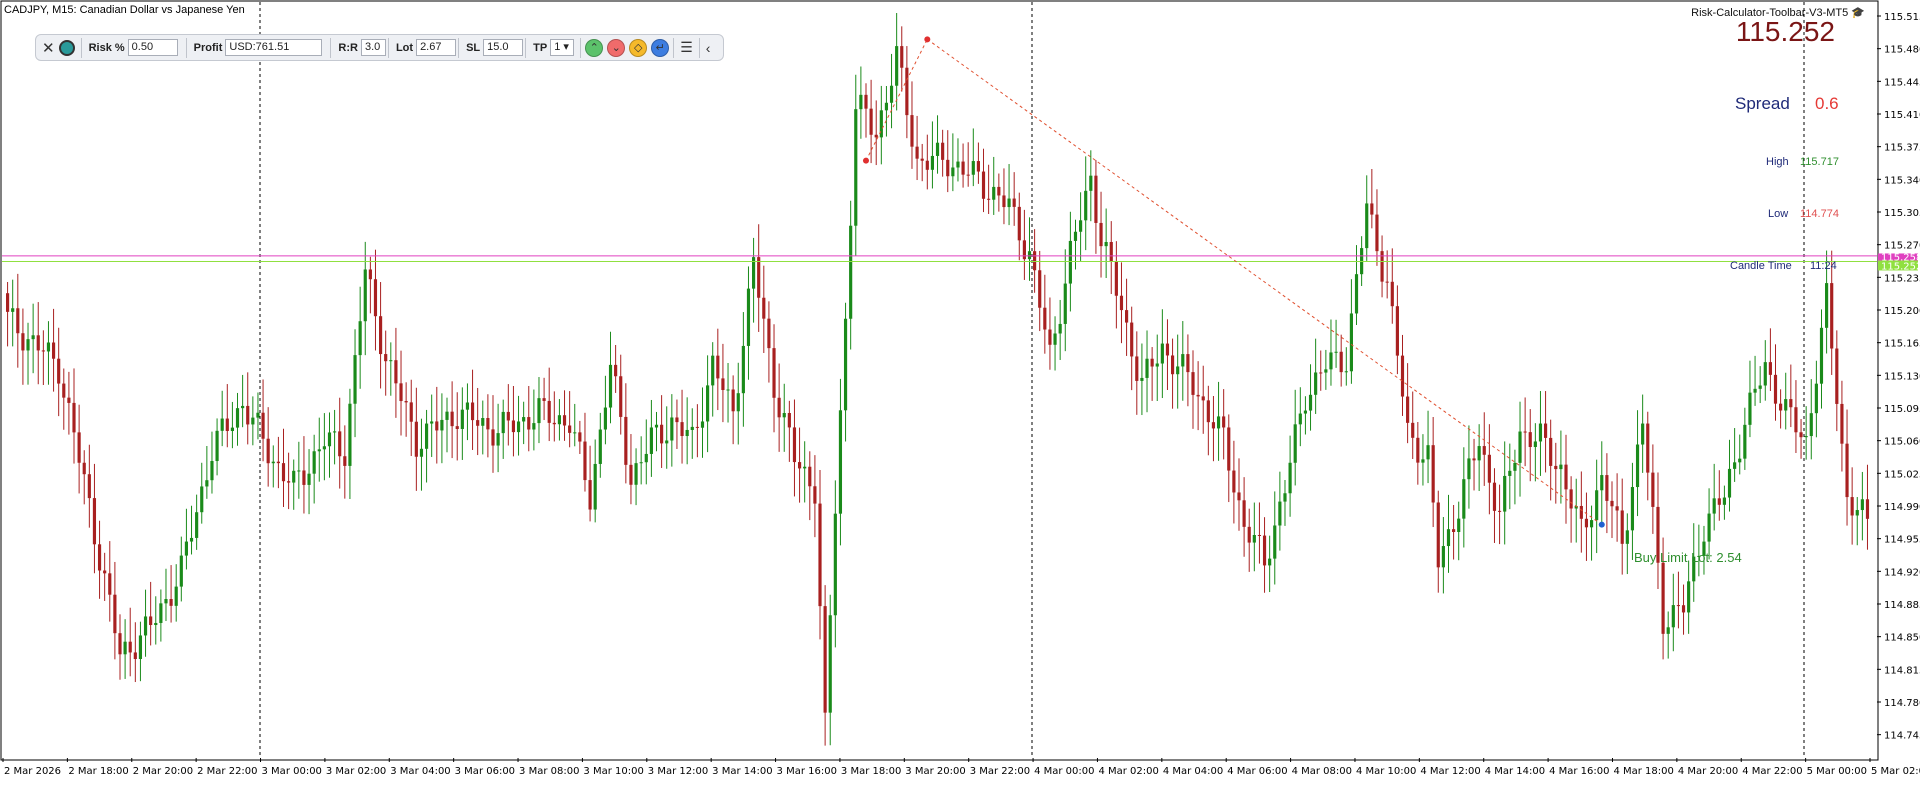 This screenshot has height=788, width=1920. What do you see at coordinates (708, 48) in the screenshot?
I see `collapse-icon: ‹` at bounding box center [708, 48].